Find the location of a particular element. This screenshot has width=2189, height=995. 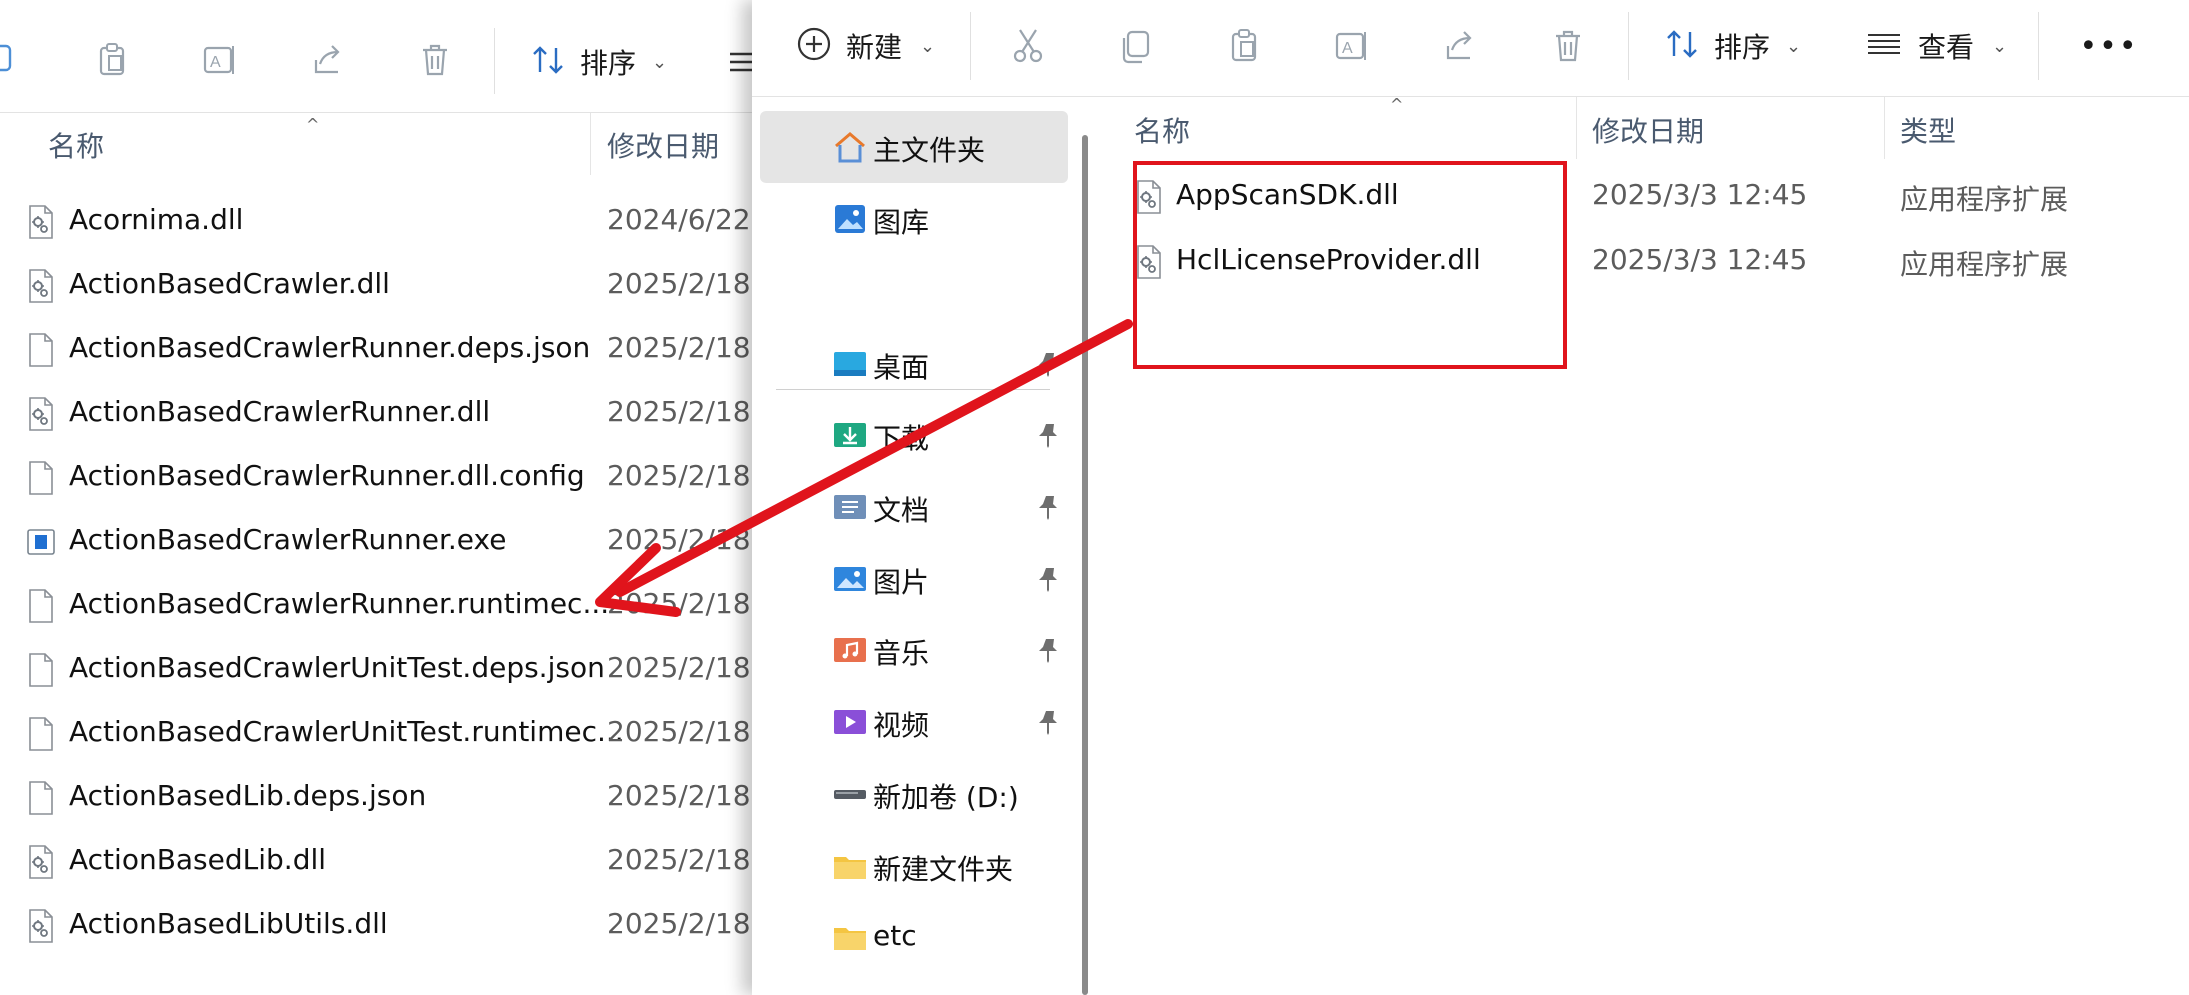

nav-item-pictures: 图片 is located at coordinates (914, 579).